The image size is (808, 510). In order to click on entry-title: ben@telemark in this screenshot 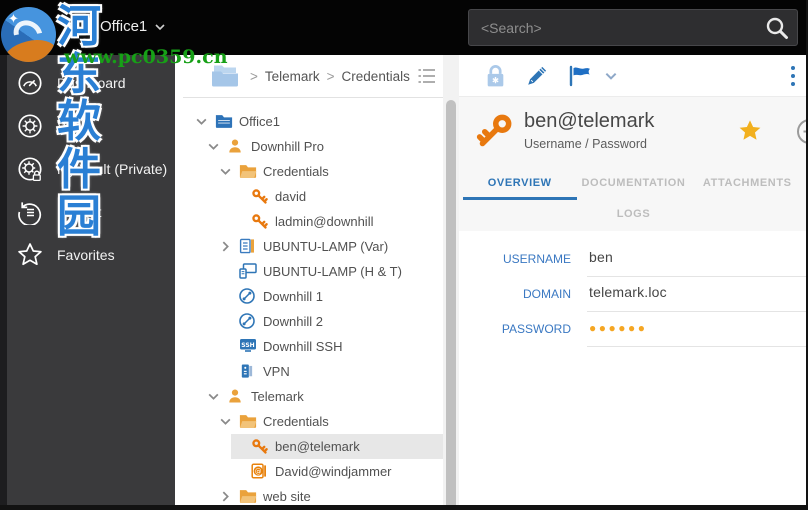, I will do `click(589, 121)`.